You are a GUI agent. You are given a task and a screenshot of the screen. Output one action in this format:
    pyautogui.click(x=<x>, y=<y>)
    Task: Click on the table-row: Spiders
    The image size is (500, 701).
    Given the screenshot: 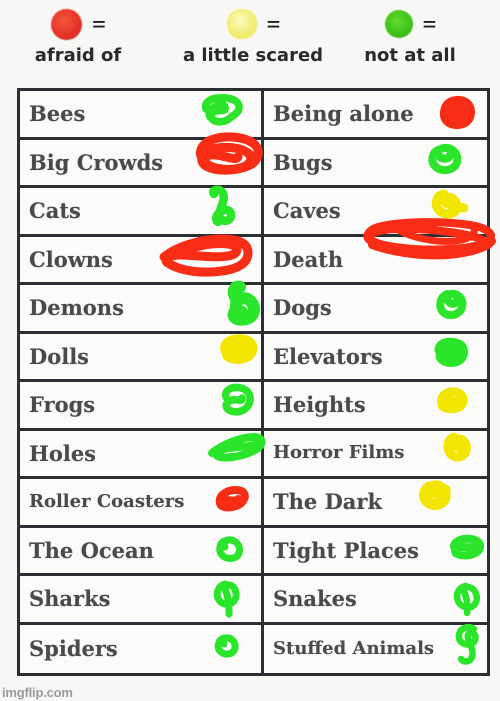 What is the action you would take?
    pyautogui.click(x=140, y=648)
    